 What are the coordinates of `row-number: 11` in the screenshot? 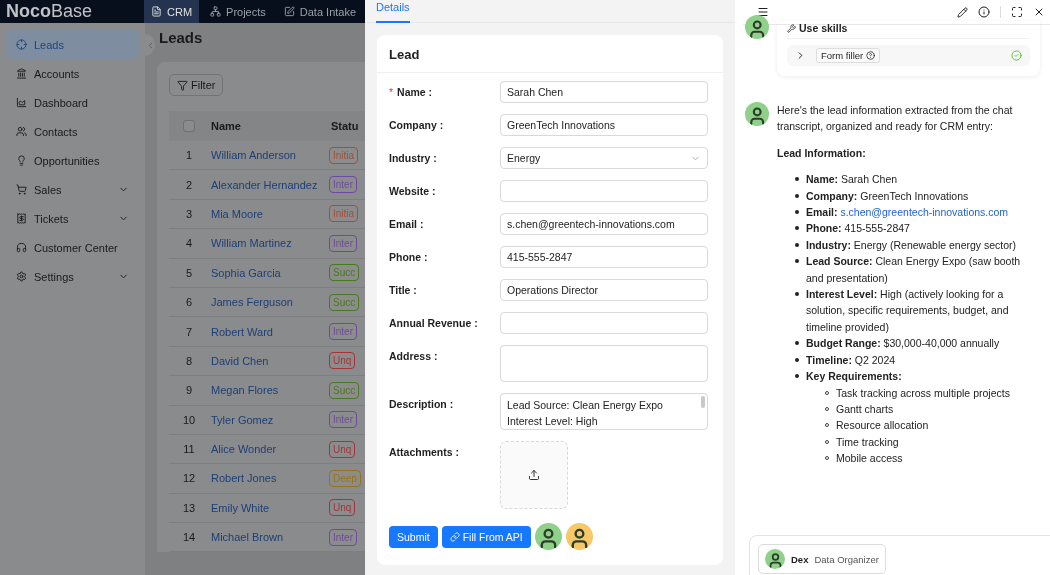 It's located at (189, 449).